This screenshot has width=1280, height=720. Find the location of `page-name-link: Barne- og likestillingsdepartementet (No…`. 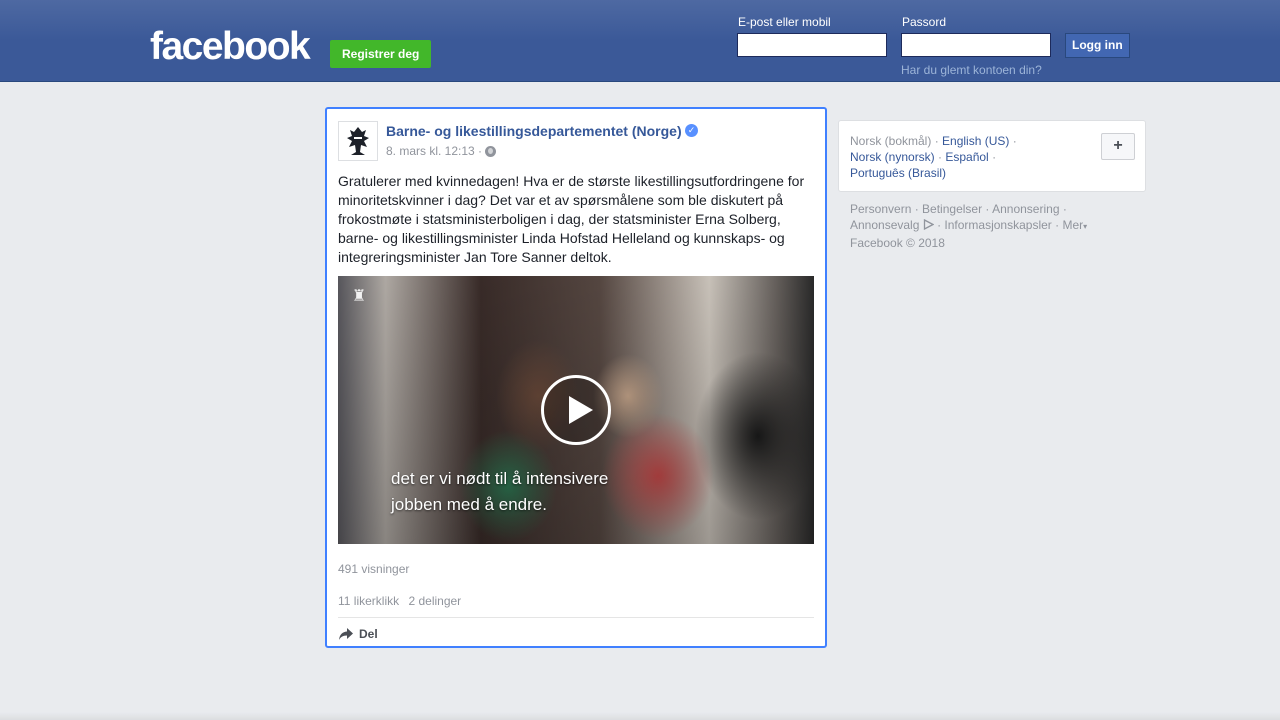

page-name-link: Barne- og likestillingsdepartementet (No… is located at coordinates (534, 131).